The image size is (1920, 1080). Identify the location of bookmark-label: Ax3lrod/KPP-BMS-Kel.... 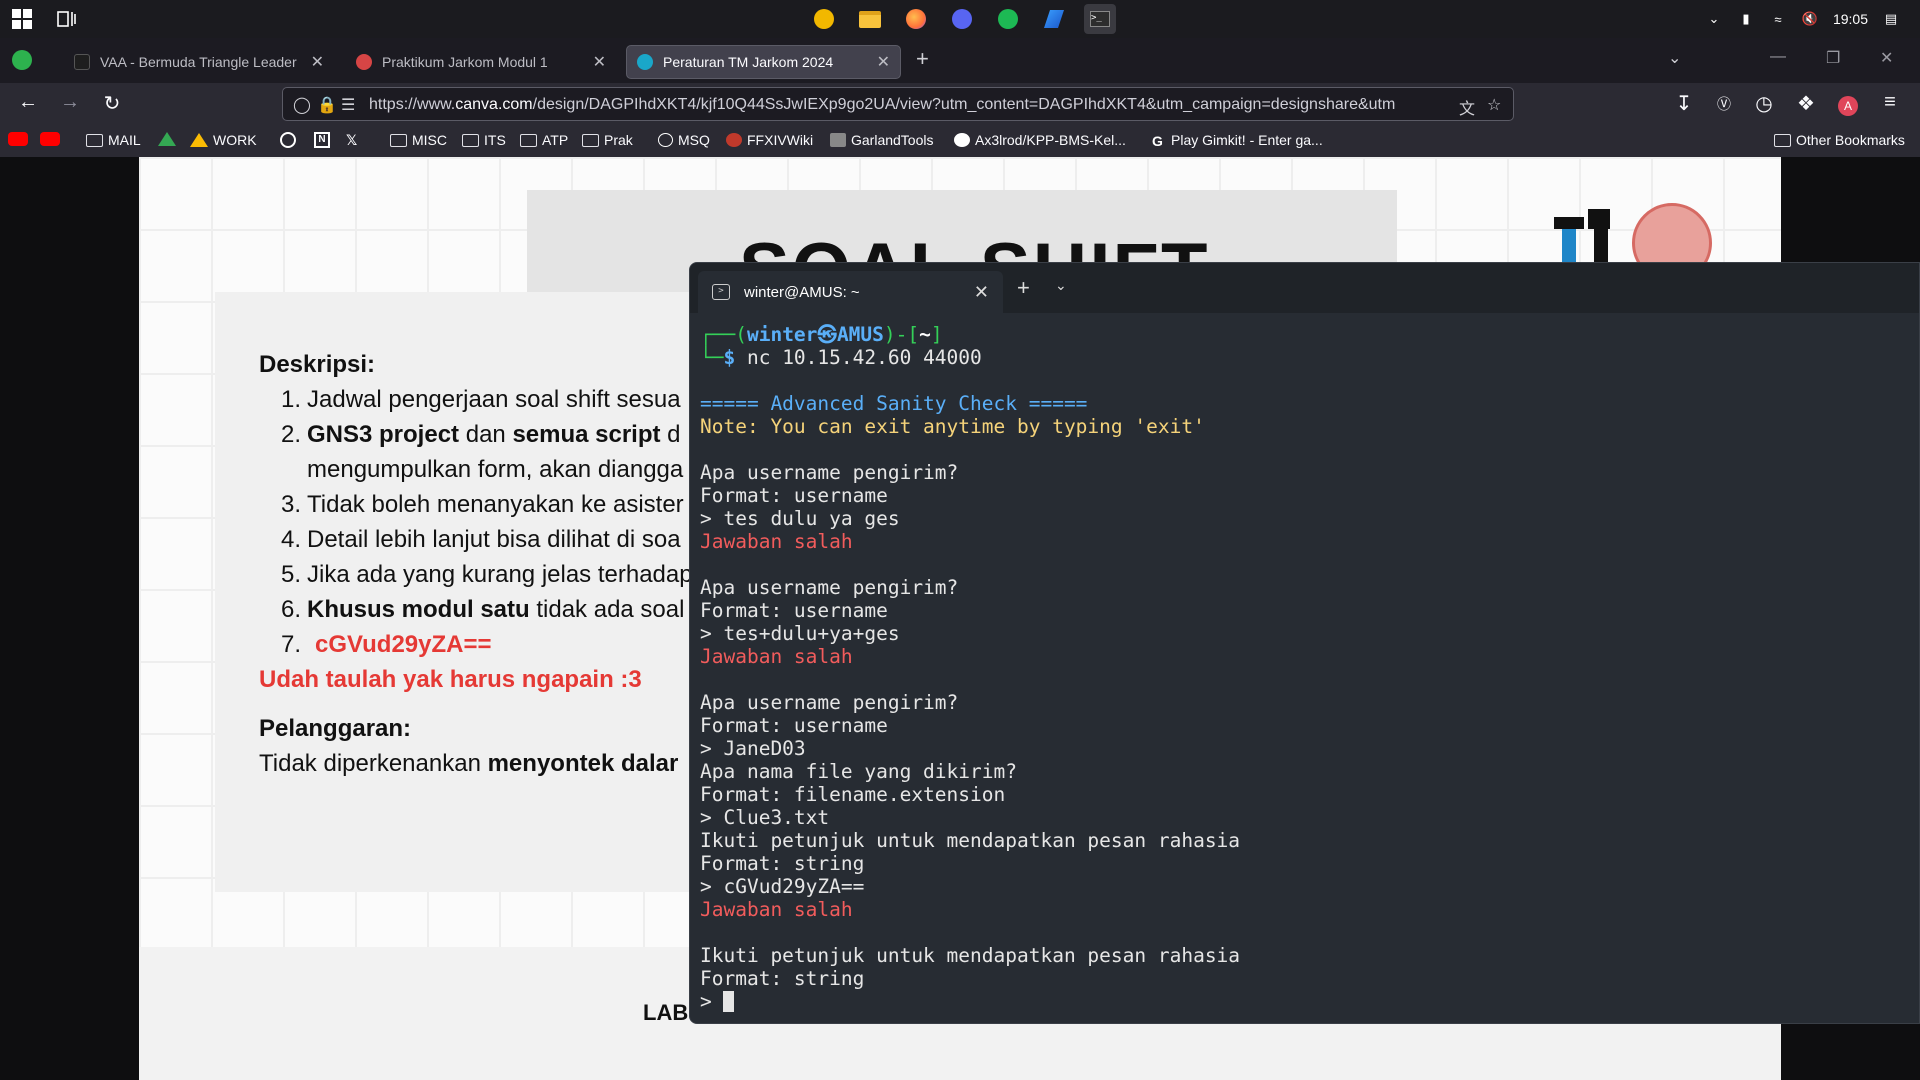
(1050, 140).